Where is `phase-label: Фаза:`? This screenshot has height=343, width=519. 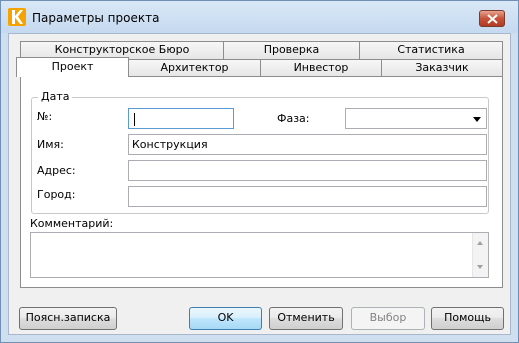 phase-label: Фаза: is located at coordinates (293, 118).